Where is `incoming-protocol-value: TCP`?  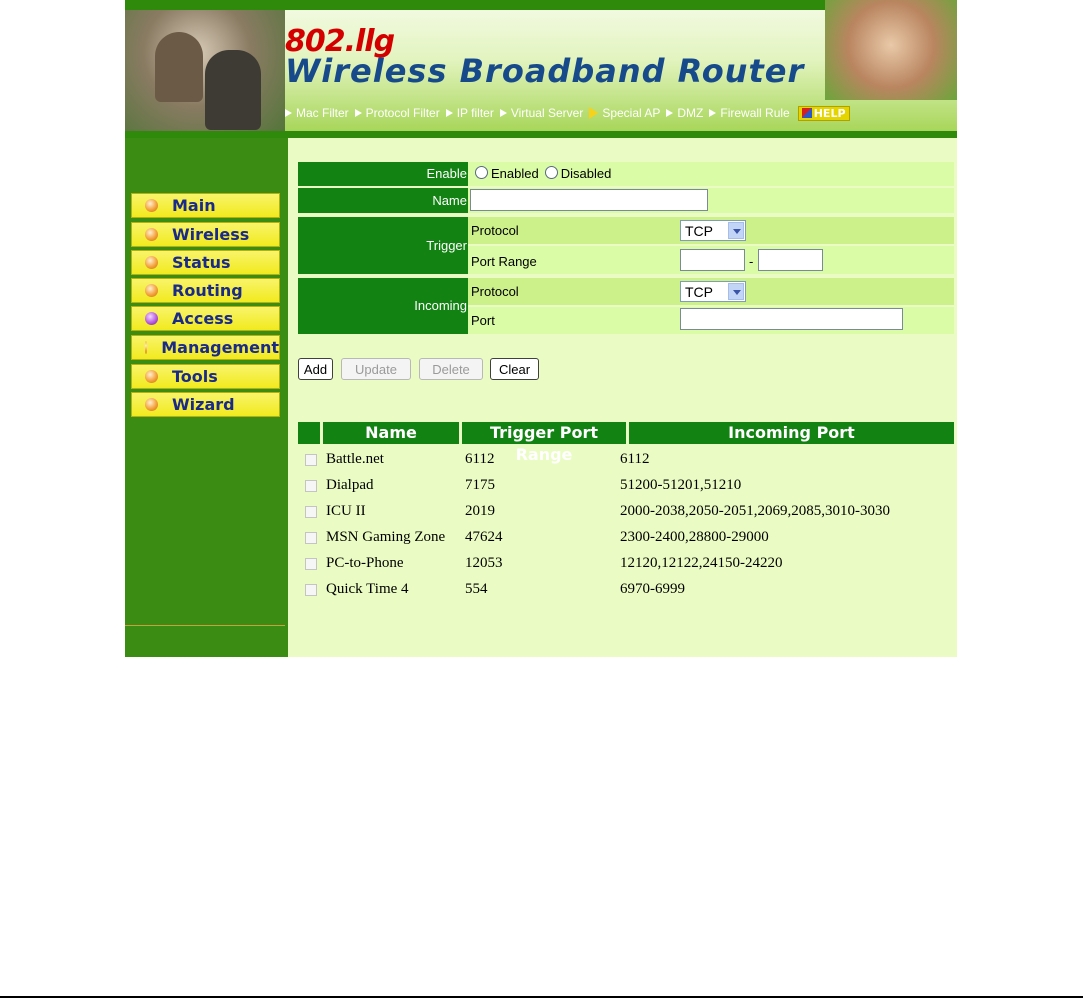
incoming-protocol-value: TCP is located at coordinates (699, 291).